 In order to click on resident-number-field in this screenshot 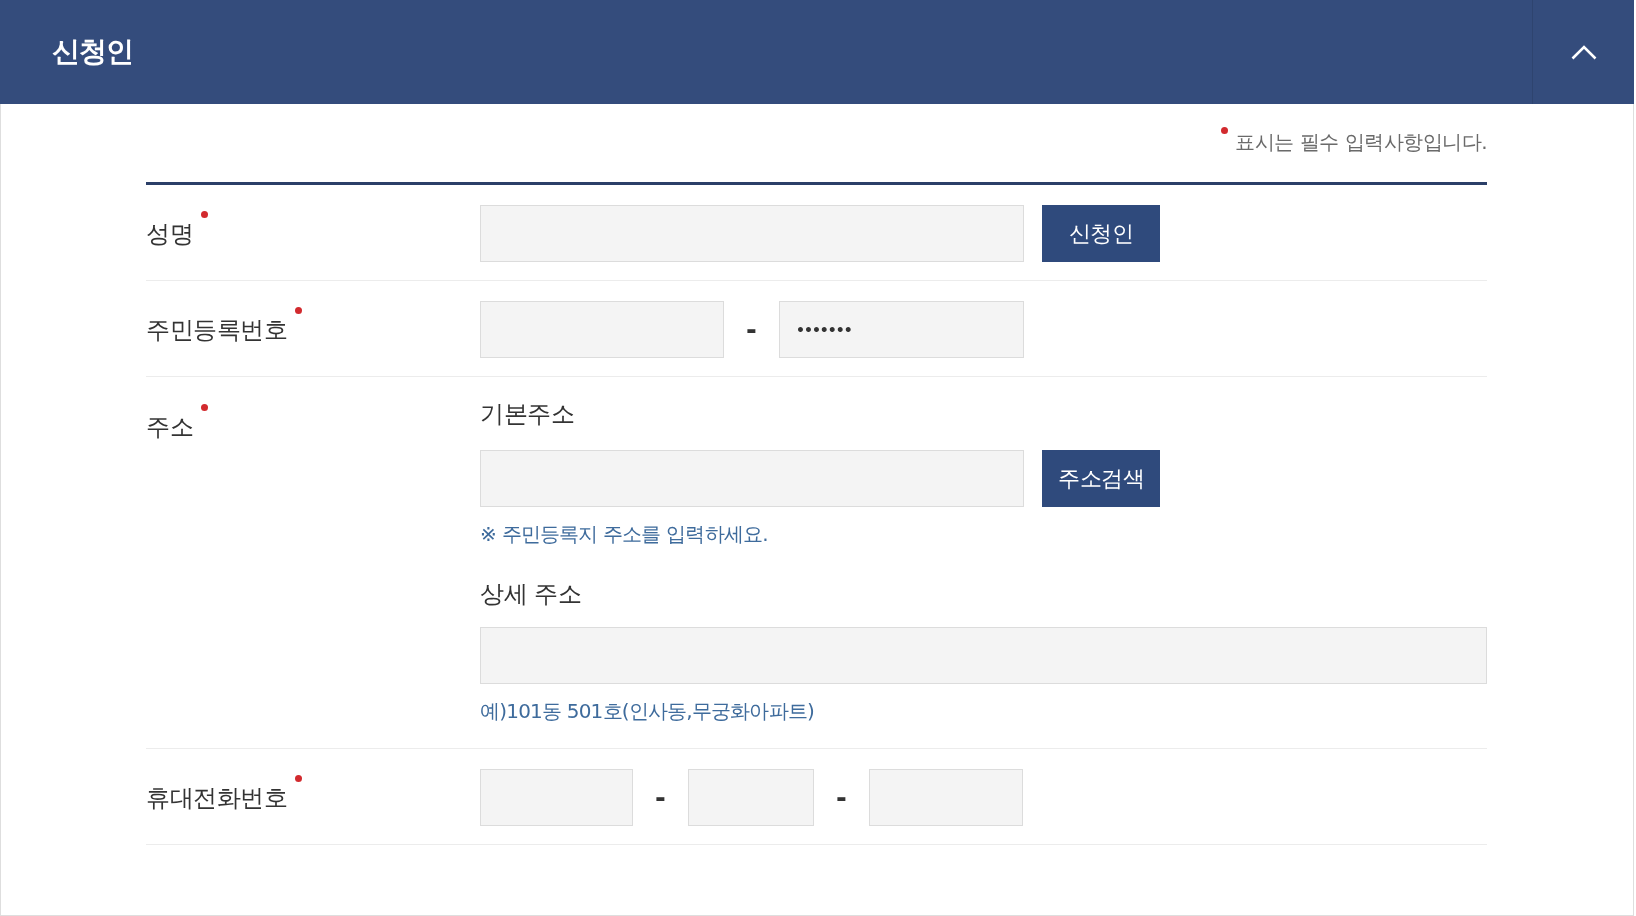, I will do `click(602, 329)`.